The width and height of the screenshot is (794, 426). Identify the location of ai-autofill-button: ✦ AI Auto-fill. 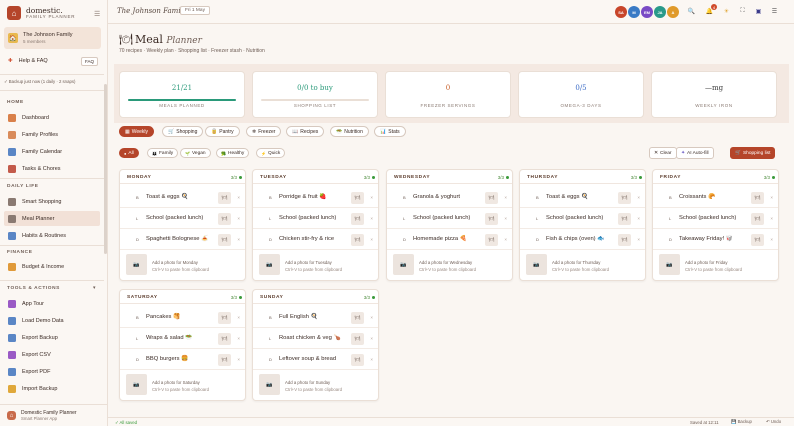
(695, 153).